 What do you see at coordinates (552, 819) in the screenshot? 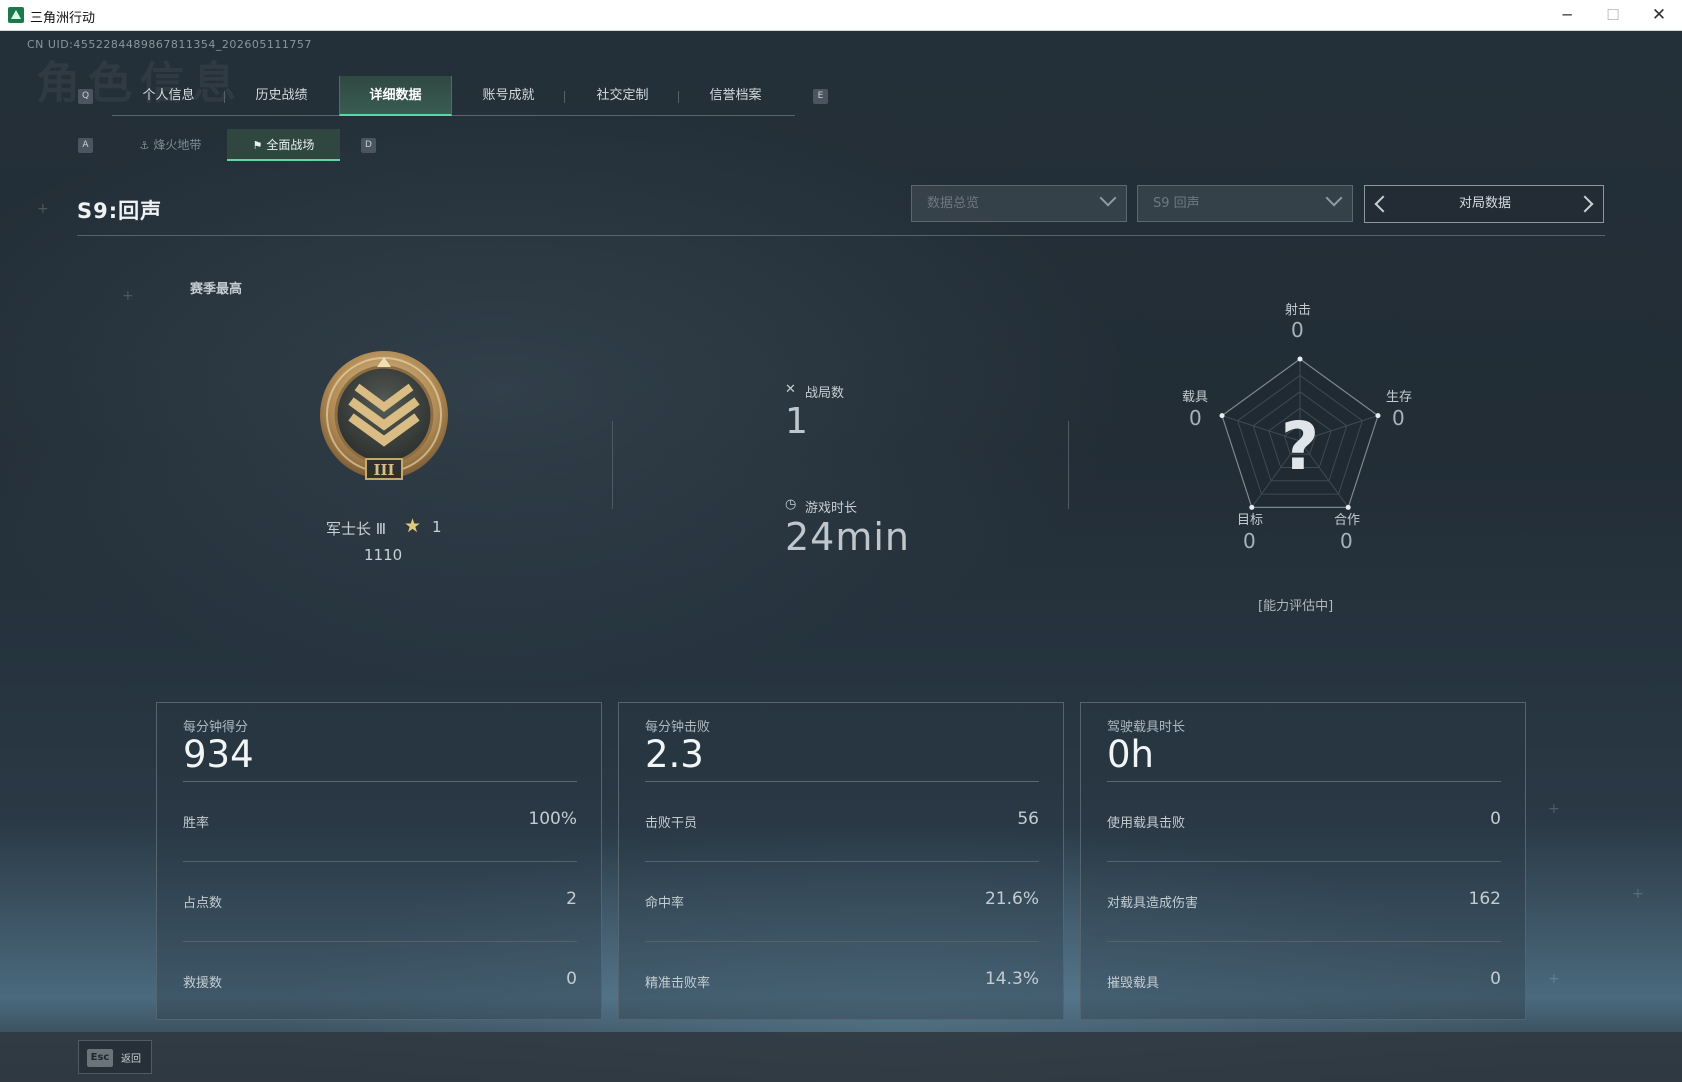
I see `stat-row-value: 100%` at bounding box center [552, 819].